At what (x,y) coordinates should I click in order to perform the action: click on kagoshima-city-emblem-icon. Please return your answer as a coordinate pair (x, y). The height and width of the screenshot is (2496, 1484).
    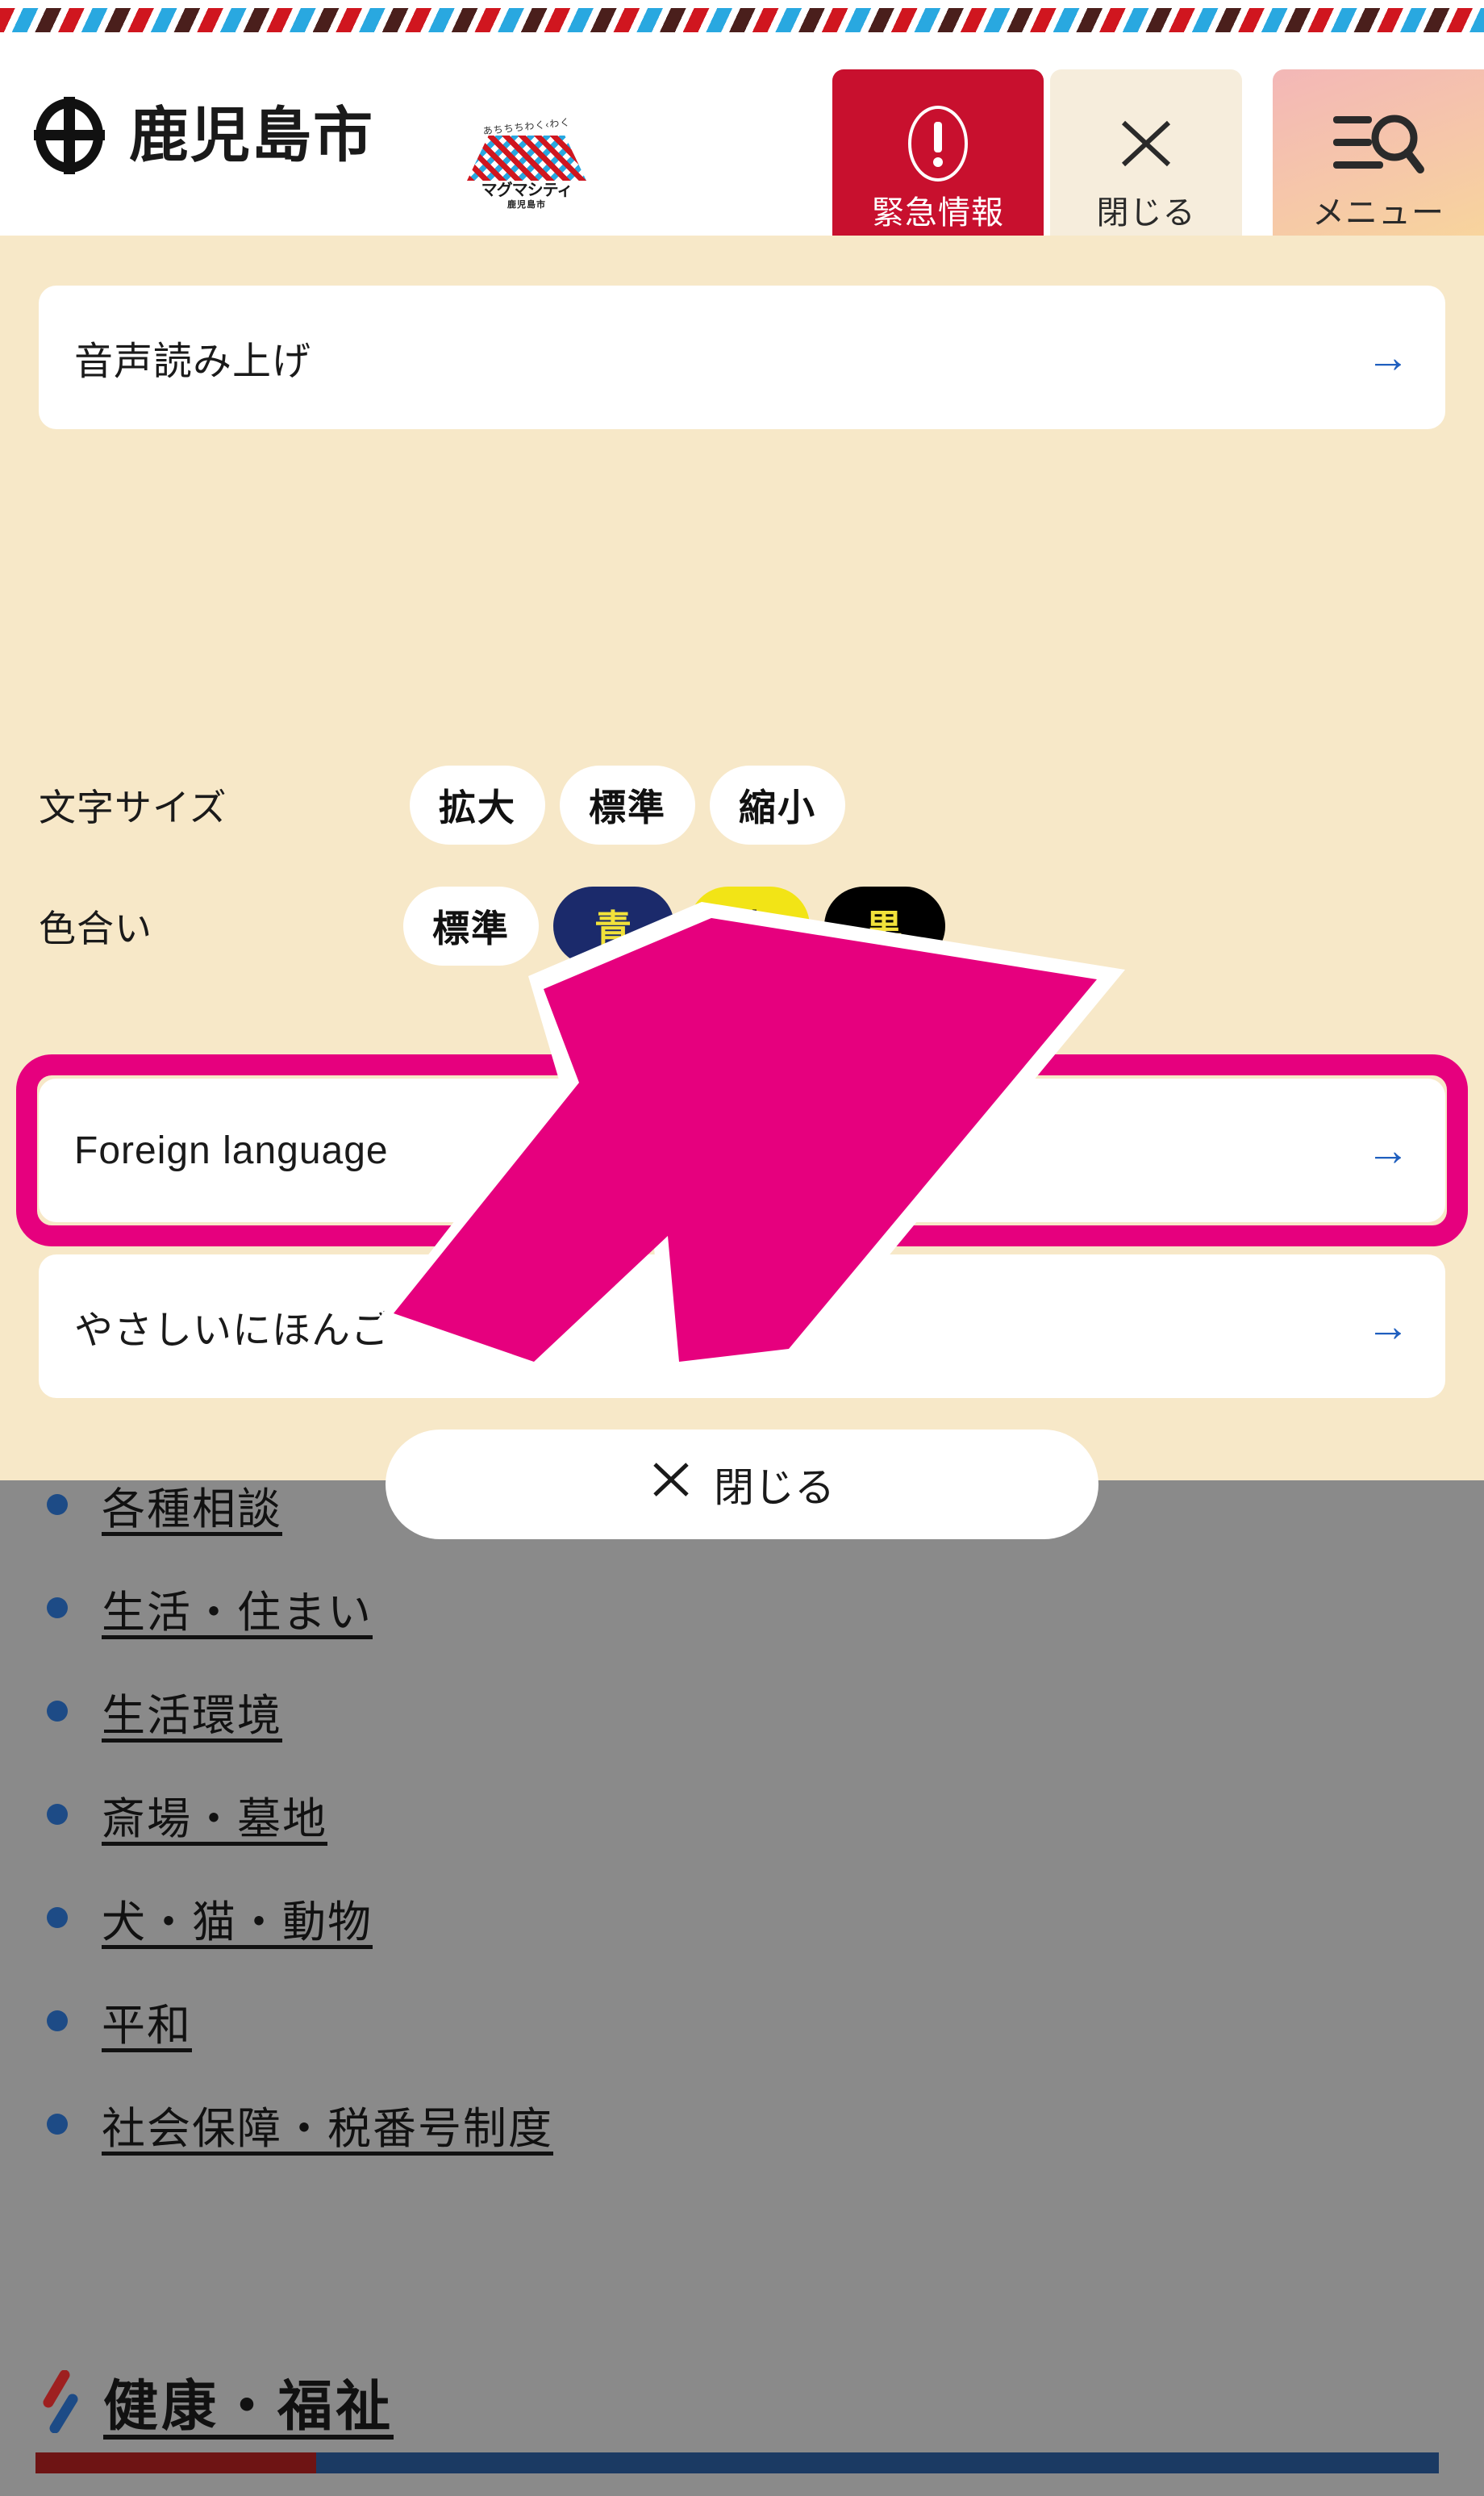
    Looking at the image, I should click on (70, 135).